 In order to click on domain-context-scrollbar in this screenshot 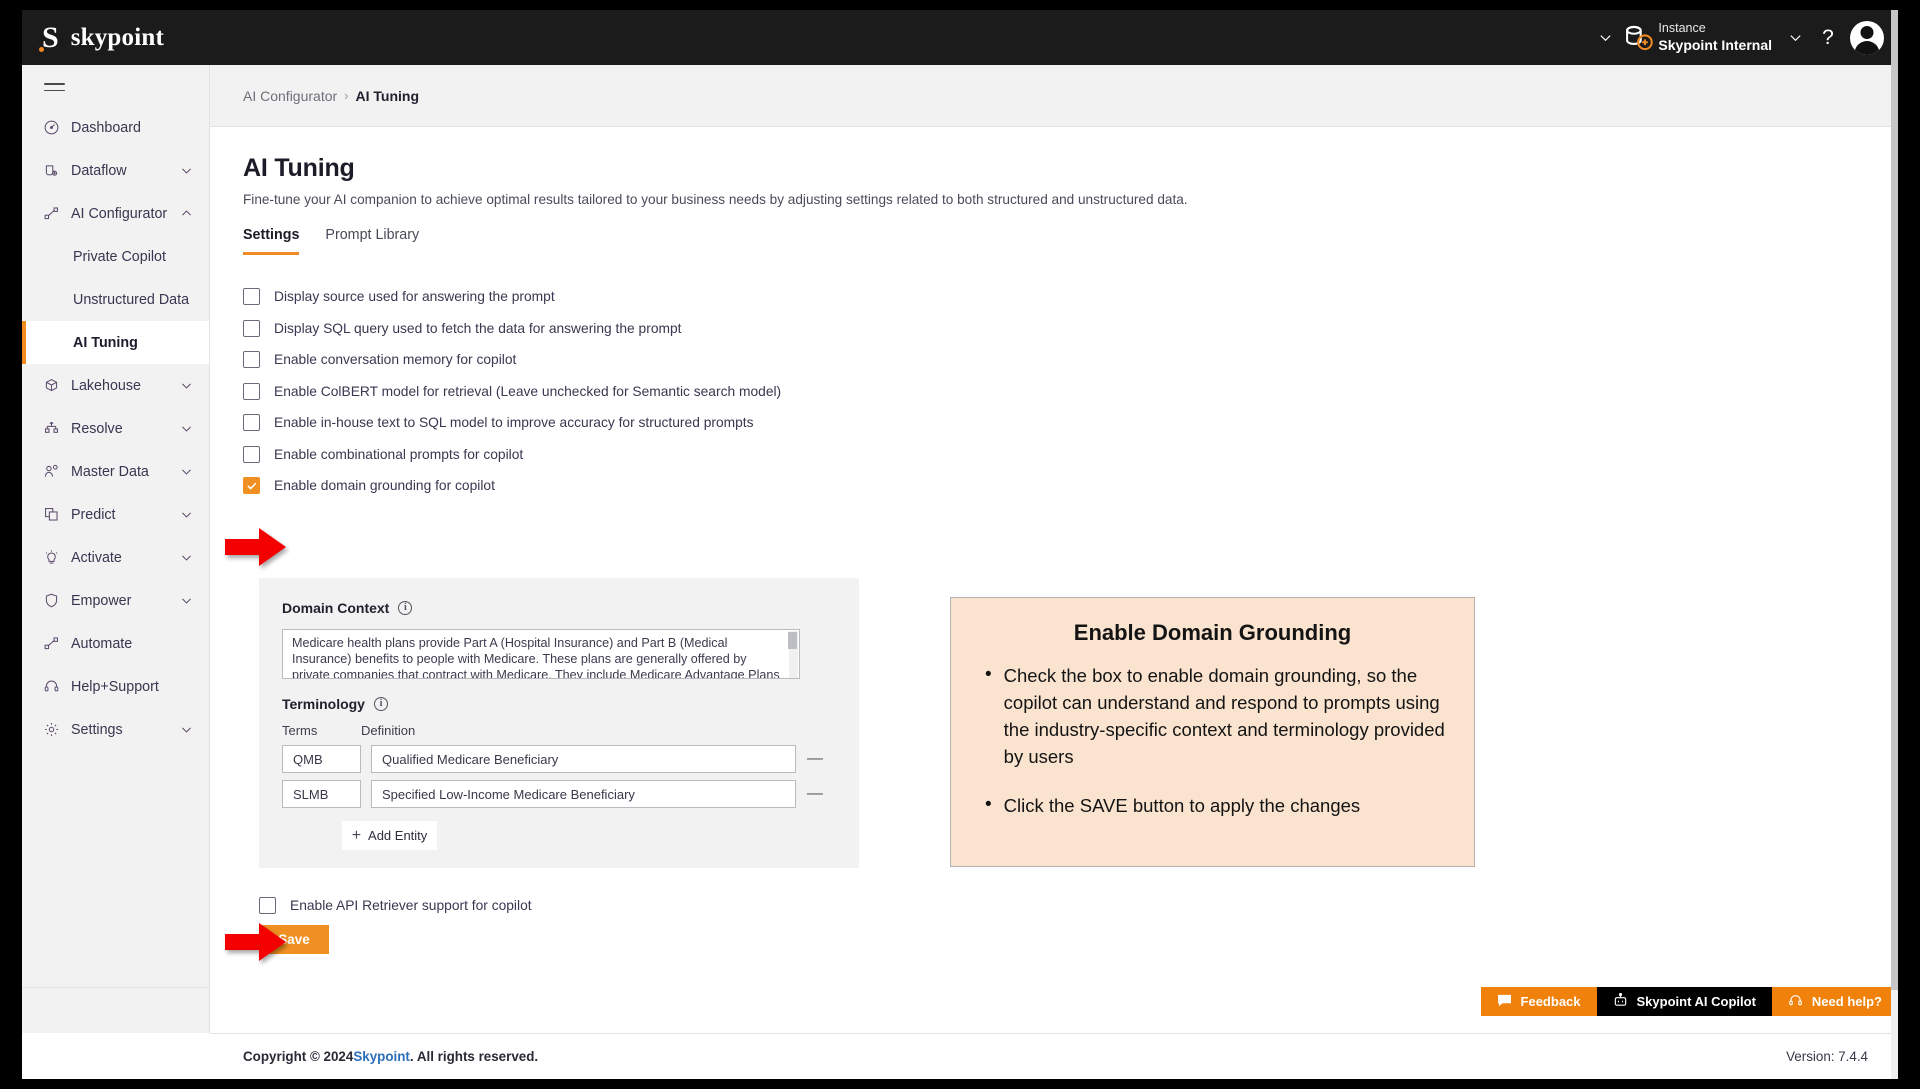, I will do `click(793, 654)`.